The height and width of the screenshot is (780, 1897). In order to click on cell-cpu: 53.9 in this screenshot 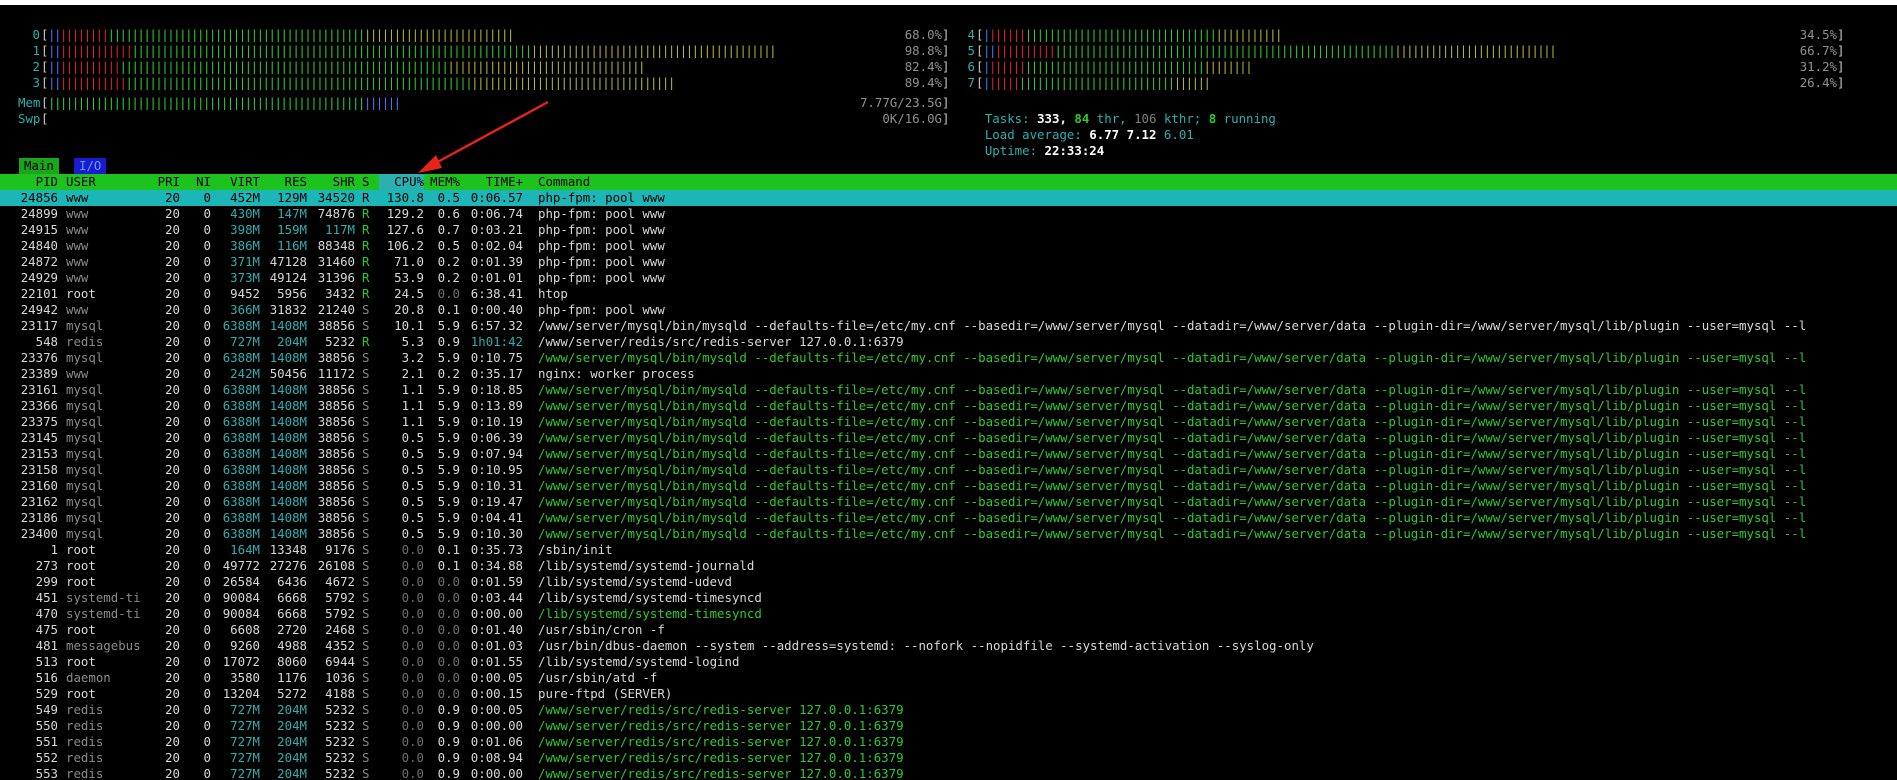, I will do `click(409, 277)`.